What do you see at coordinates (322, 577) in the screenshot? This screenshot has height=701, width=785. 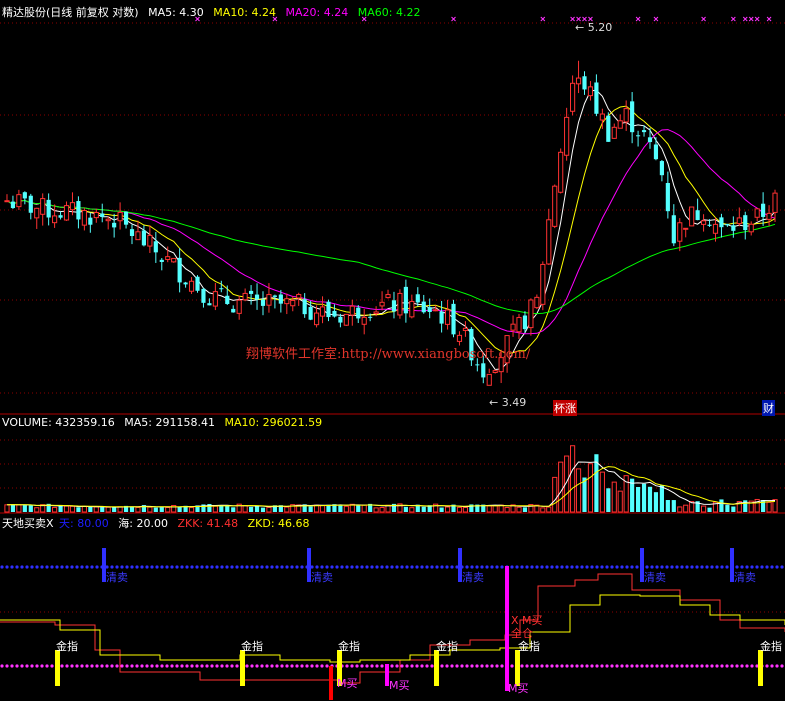 I see `sell-signal-label: 清卖` at bounding box center [322, 577].